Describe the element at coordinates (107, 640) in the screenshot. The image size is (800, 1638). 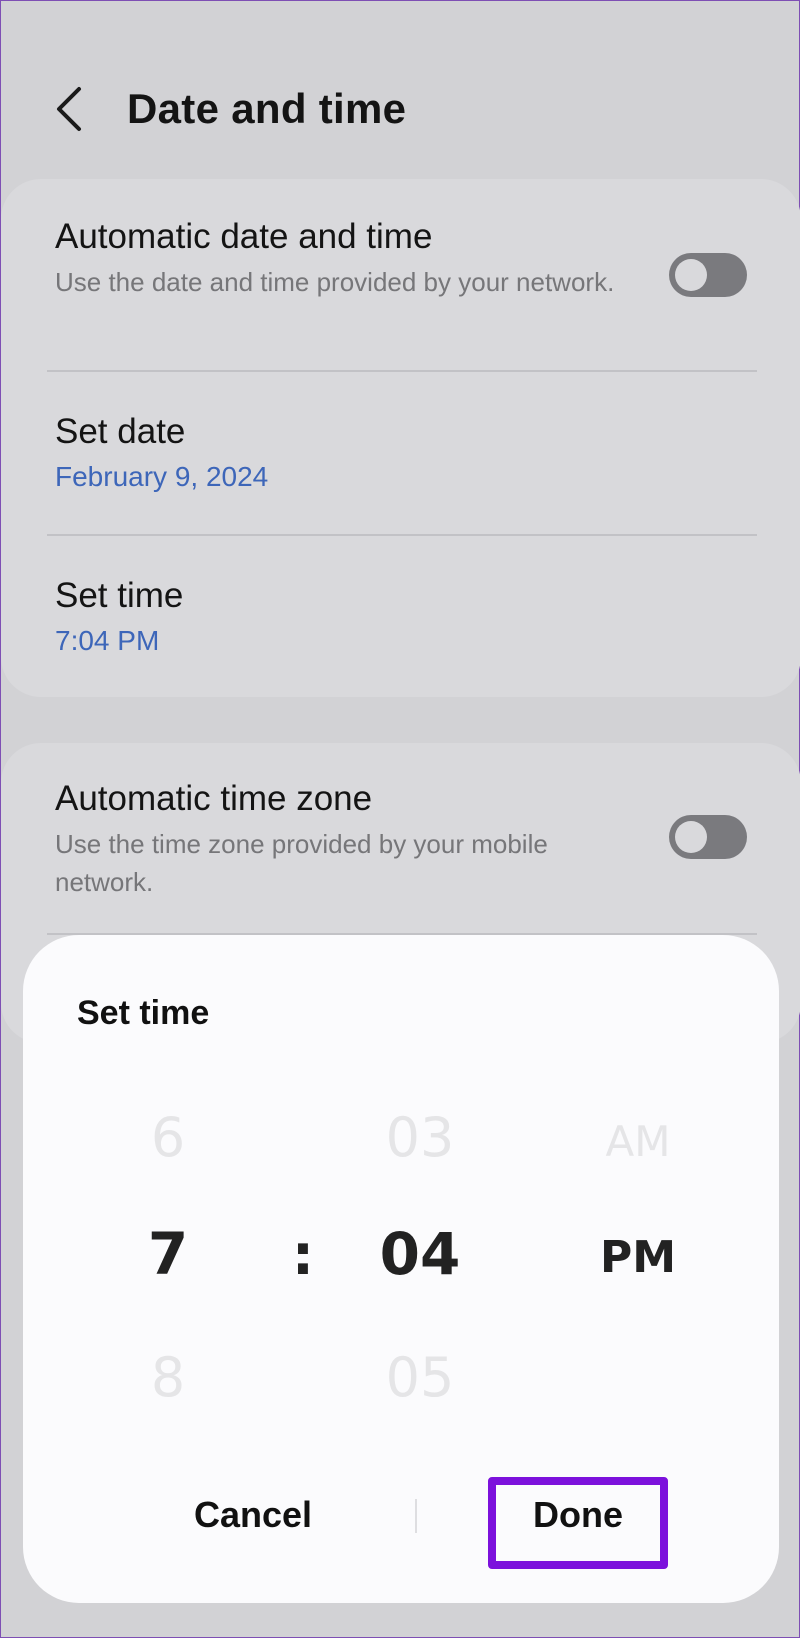
I see `set-time-value: 7:04 PM` at that location.